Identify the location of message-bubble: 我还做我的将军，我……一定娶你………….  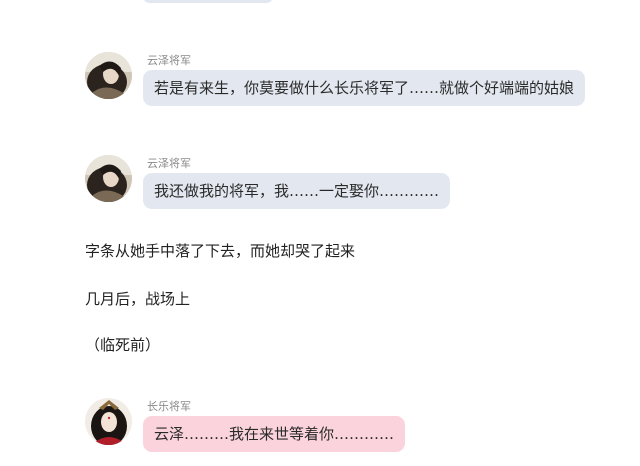
(297, 191).